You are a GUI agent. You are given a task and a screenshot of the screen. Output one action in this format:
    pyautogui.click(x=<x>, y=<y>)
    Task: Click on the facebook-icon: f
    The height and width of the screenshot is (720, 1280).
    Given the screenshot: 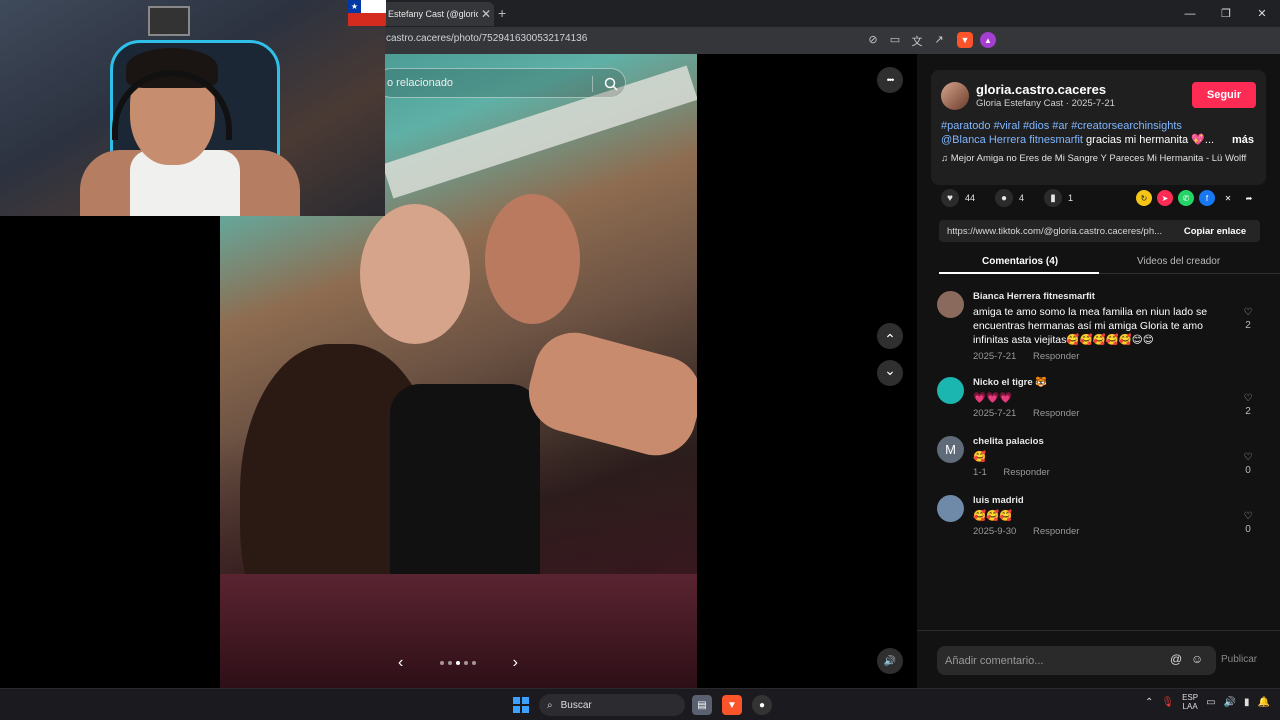 What is the action you would take?
    pyautogui.click(x=1207, y=198)
    